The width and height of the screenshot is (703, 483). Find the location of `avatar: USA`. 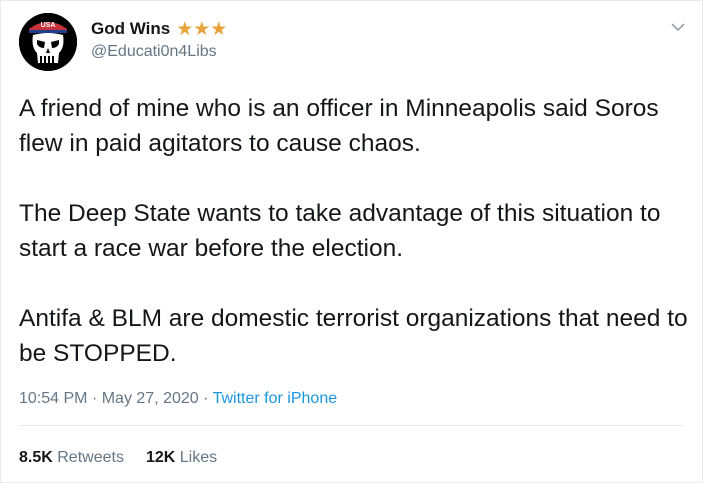

avatar: USA is located at coordinates (48, 42).